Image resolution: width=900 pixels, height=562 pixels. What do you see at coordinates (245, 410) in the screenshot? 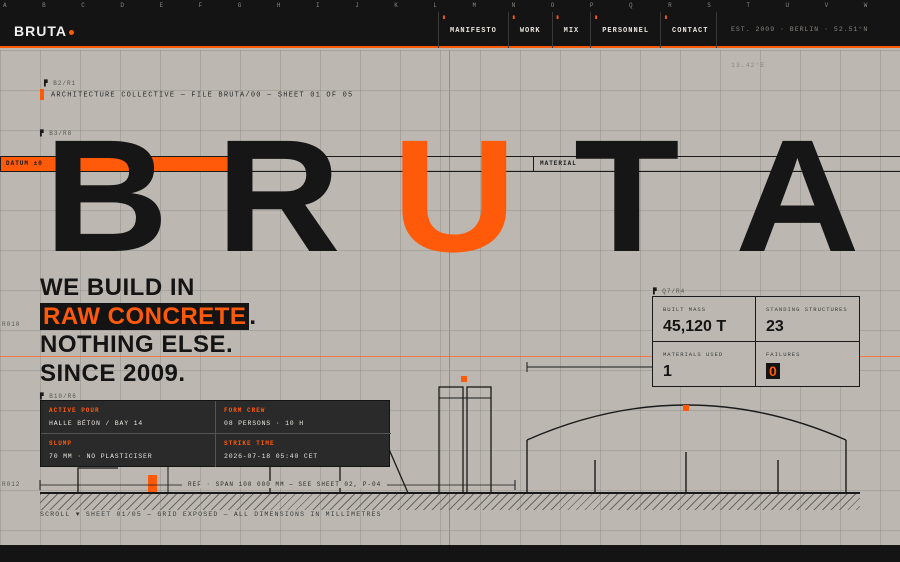
I see `pour-label: FORM CREW` at bounding box center [245, 410].